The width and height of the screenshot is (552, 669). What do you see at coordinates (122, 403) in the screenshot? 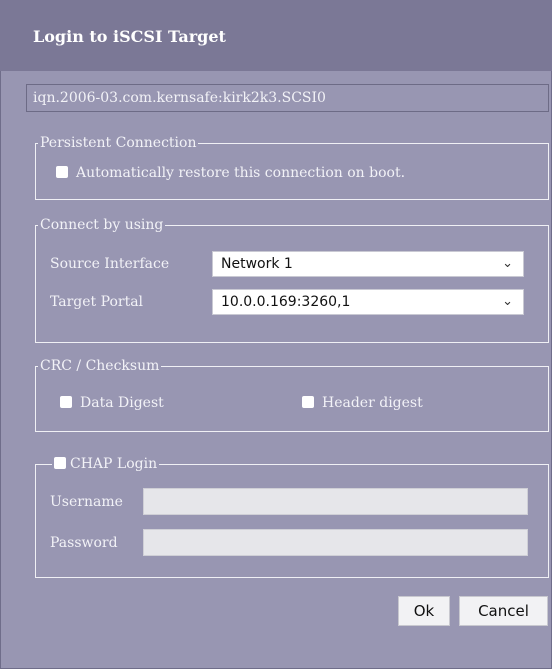
I see `data-digest-label: Data Digest` at bounding box center [122, 403].